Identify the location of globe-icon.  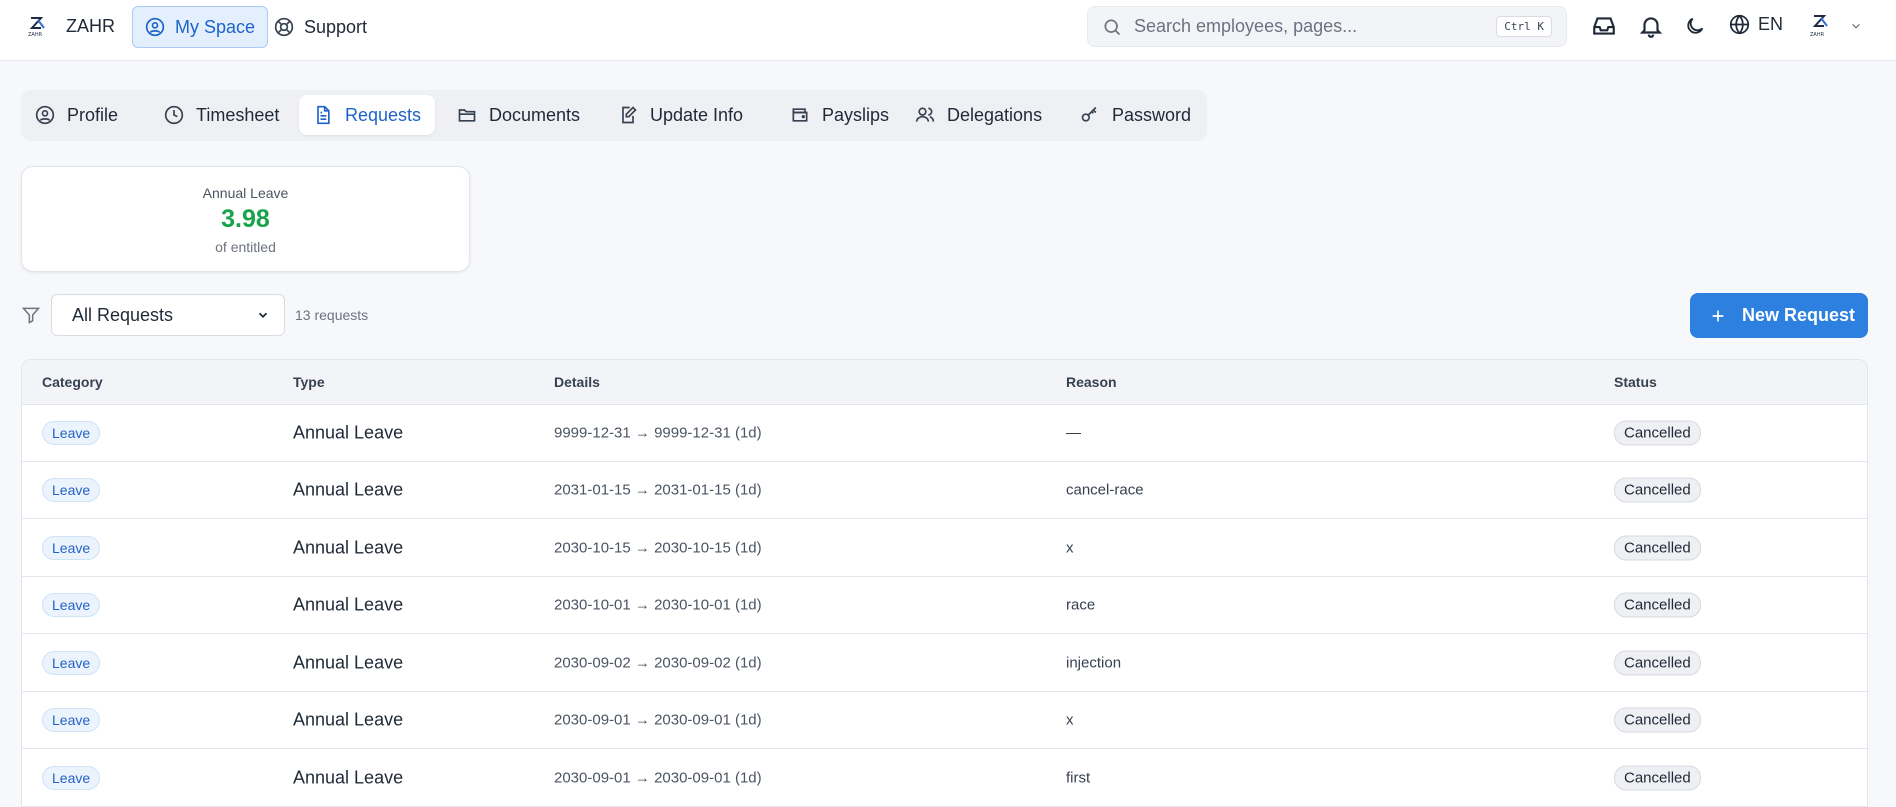
(1739, 24).